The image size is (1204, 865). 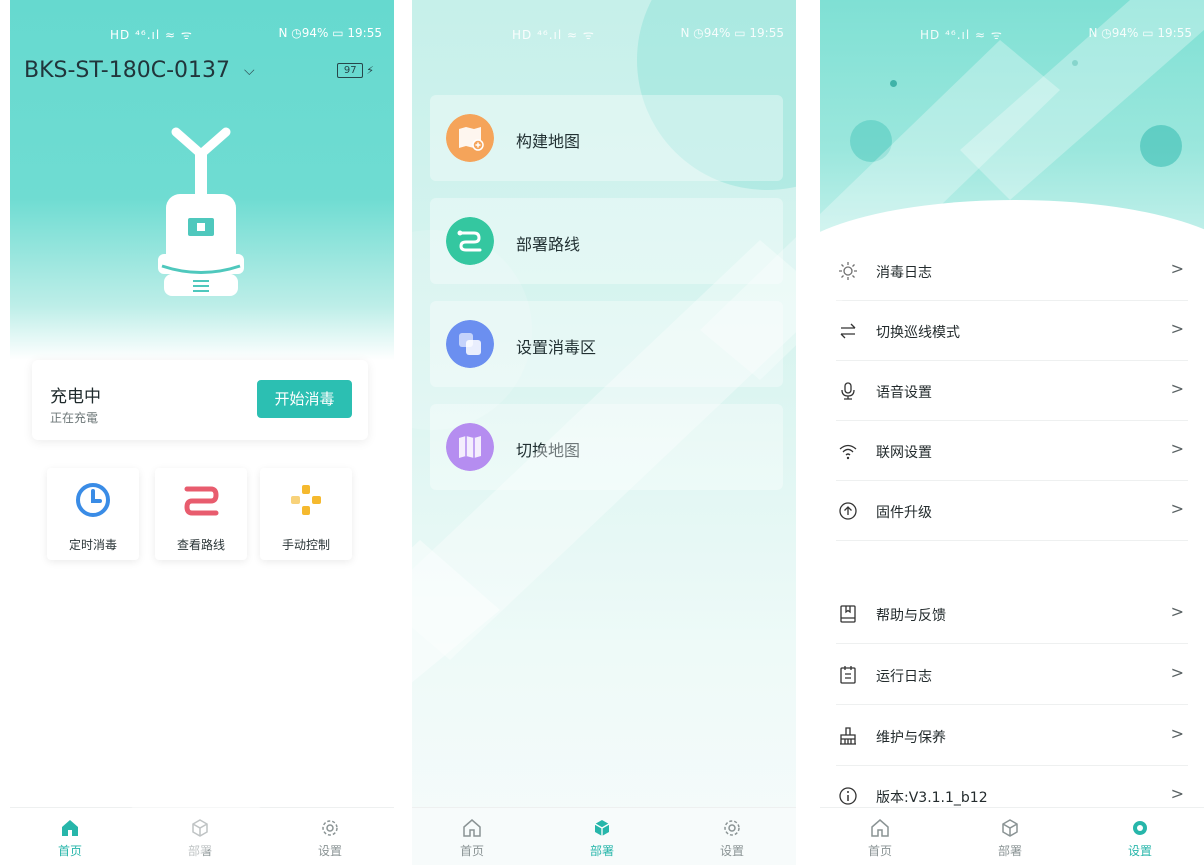 I want to click on battery-indicator: 97 ⚡, so click(x=355, y=70).